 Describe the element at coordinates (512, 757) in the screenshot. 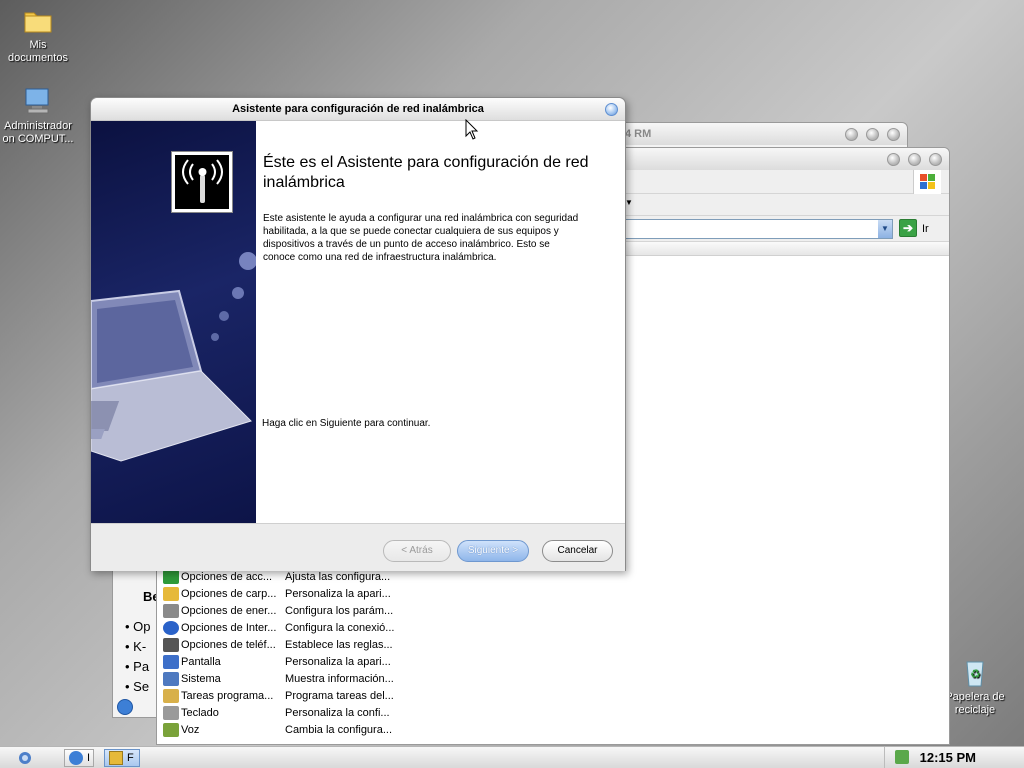

I see `taskbar: I F 12:15 PM` at that location.